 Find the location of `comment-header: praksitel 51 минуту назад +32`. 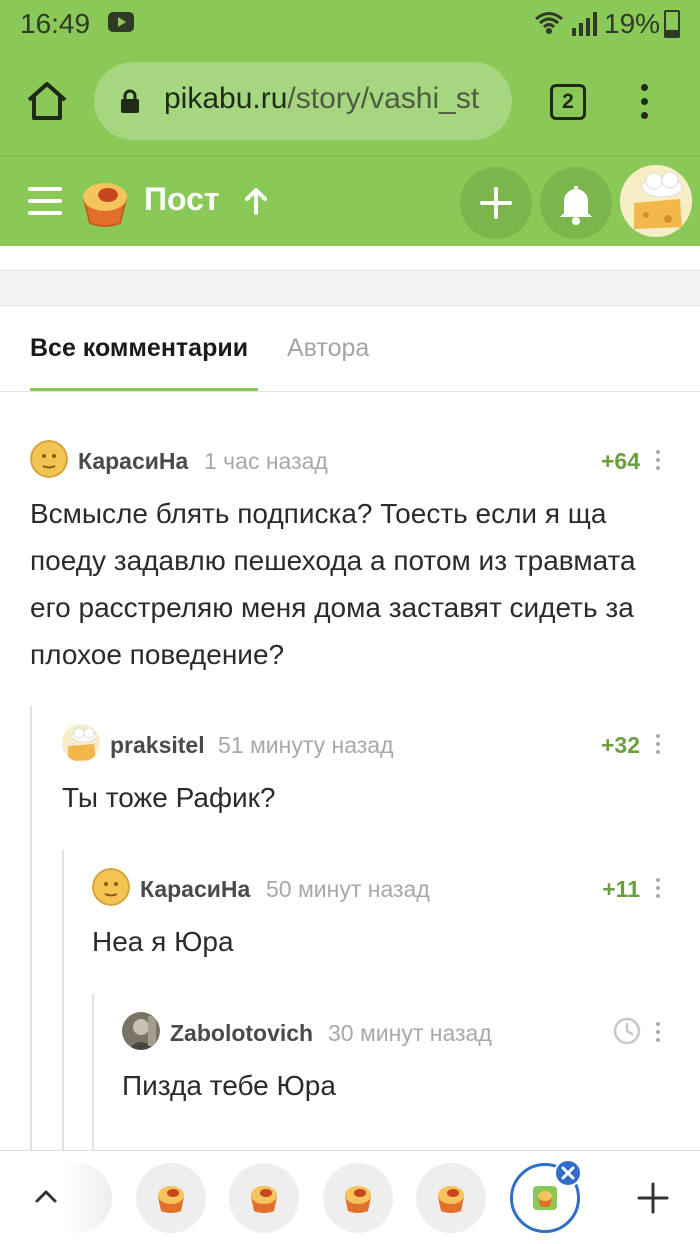

comment-header: praksitel 51 минуту назад +32 is located at coordinates (366, 744).